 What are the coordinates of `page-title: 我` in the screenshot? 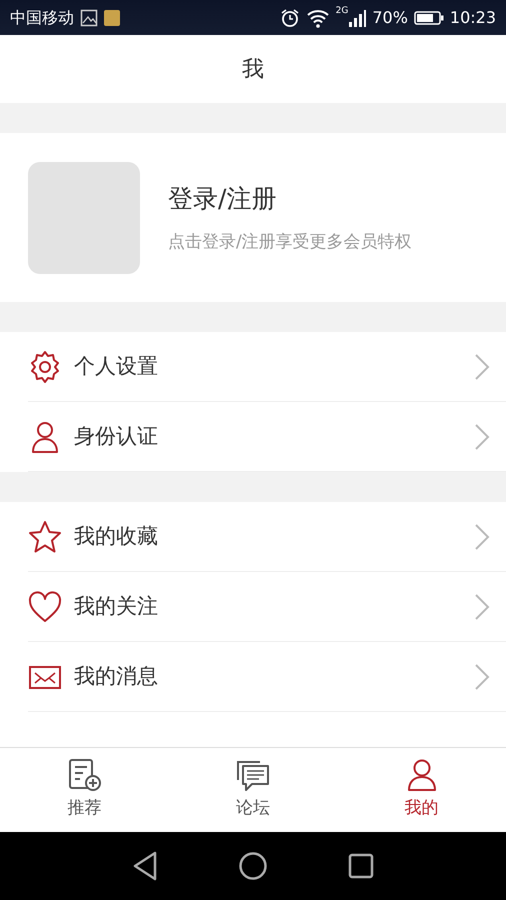 It's located at (253, 69).